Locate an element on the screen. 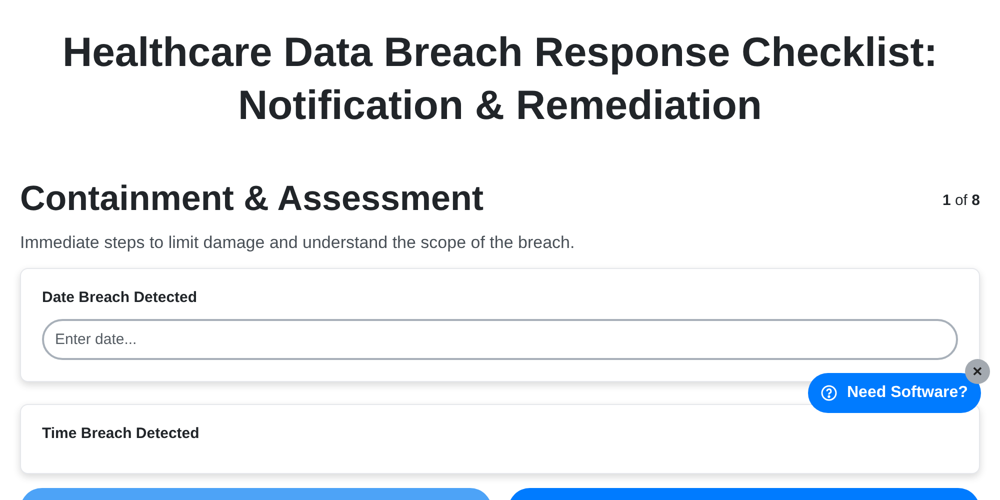 The height and width of the screenshot is (500, 1000). section-description: Immediate steps to limit damage and understand the scope of the breach. is located at coordinates (298, 243).